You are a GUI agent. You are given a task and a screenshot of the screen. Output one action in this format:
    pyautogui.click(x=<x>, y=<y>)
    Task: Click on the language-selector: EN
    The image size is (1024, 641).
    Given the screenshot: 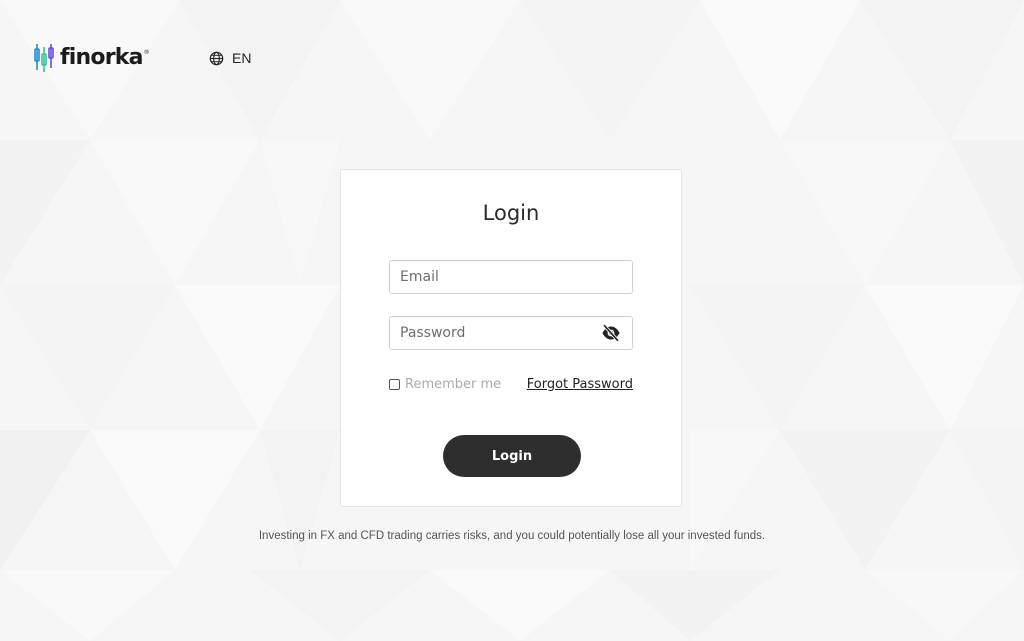 What is the action you would take?
    pyautogui.click(x=230, y=58)
    